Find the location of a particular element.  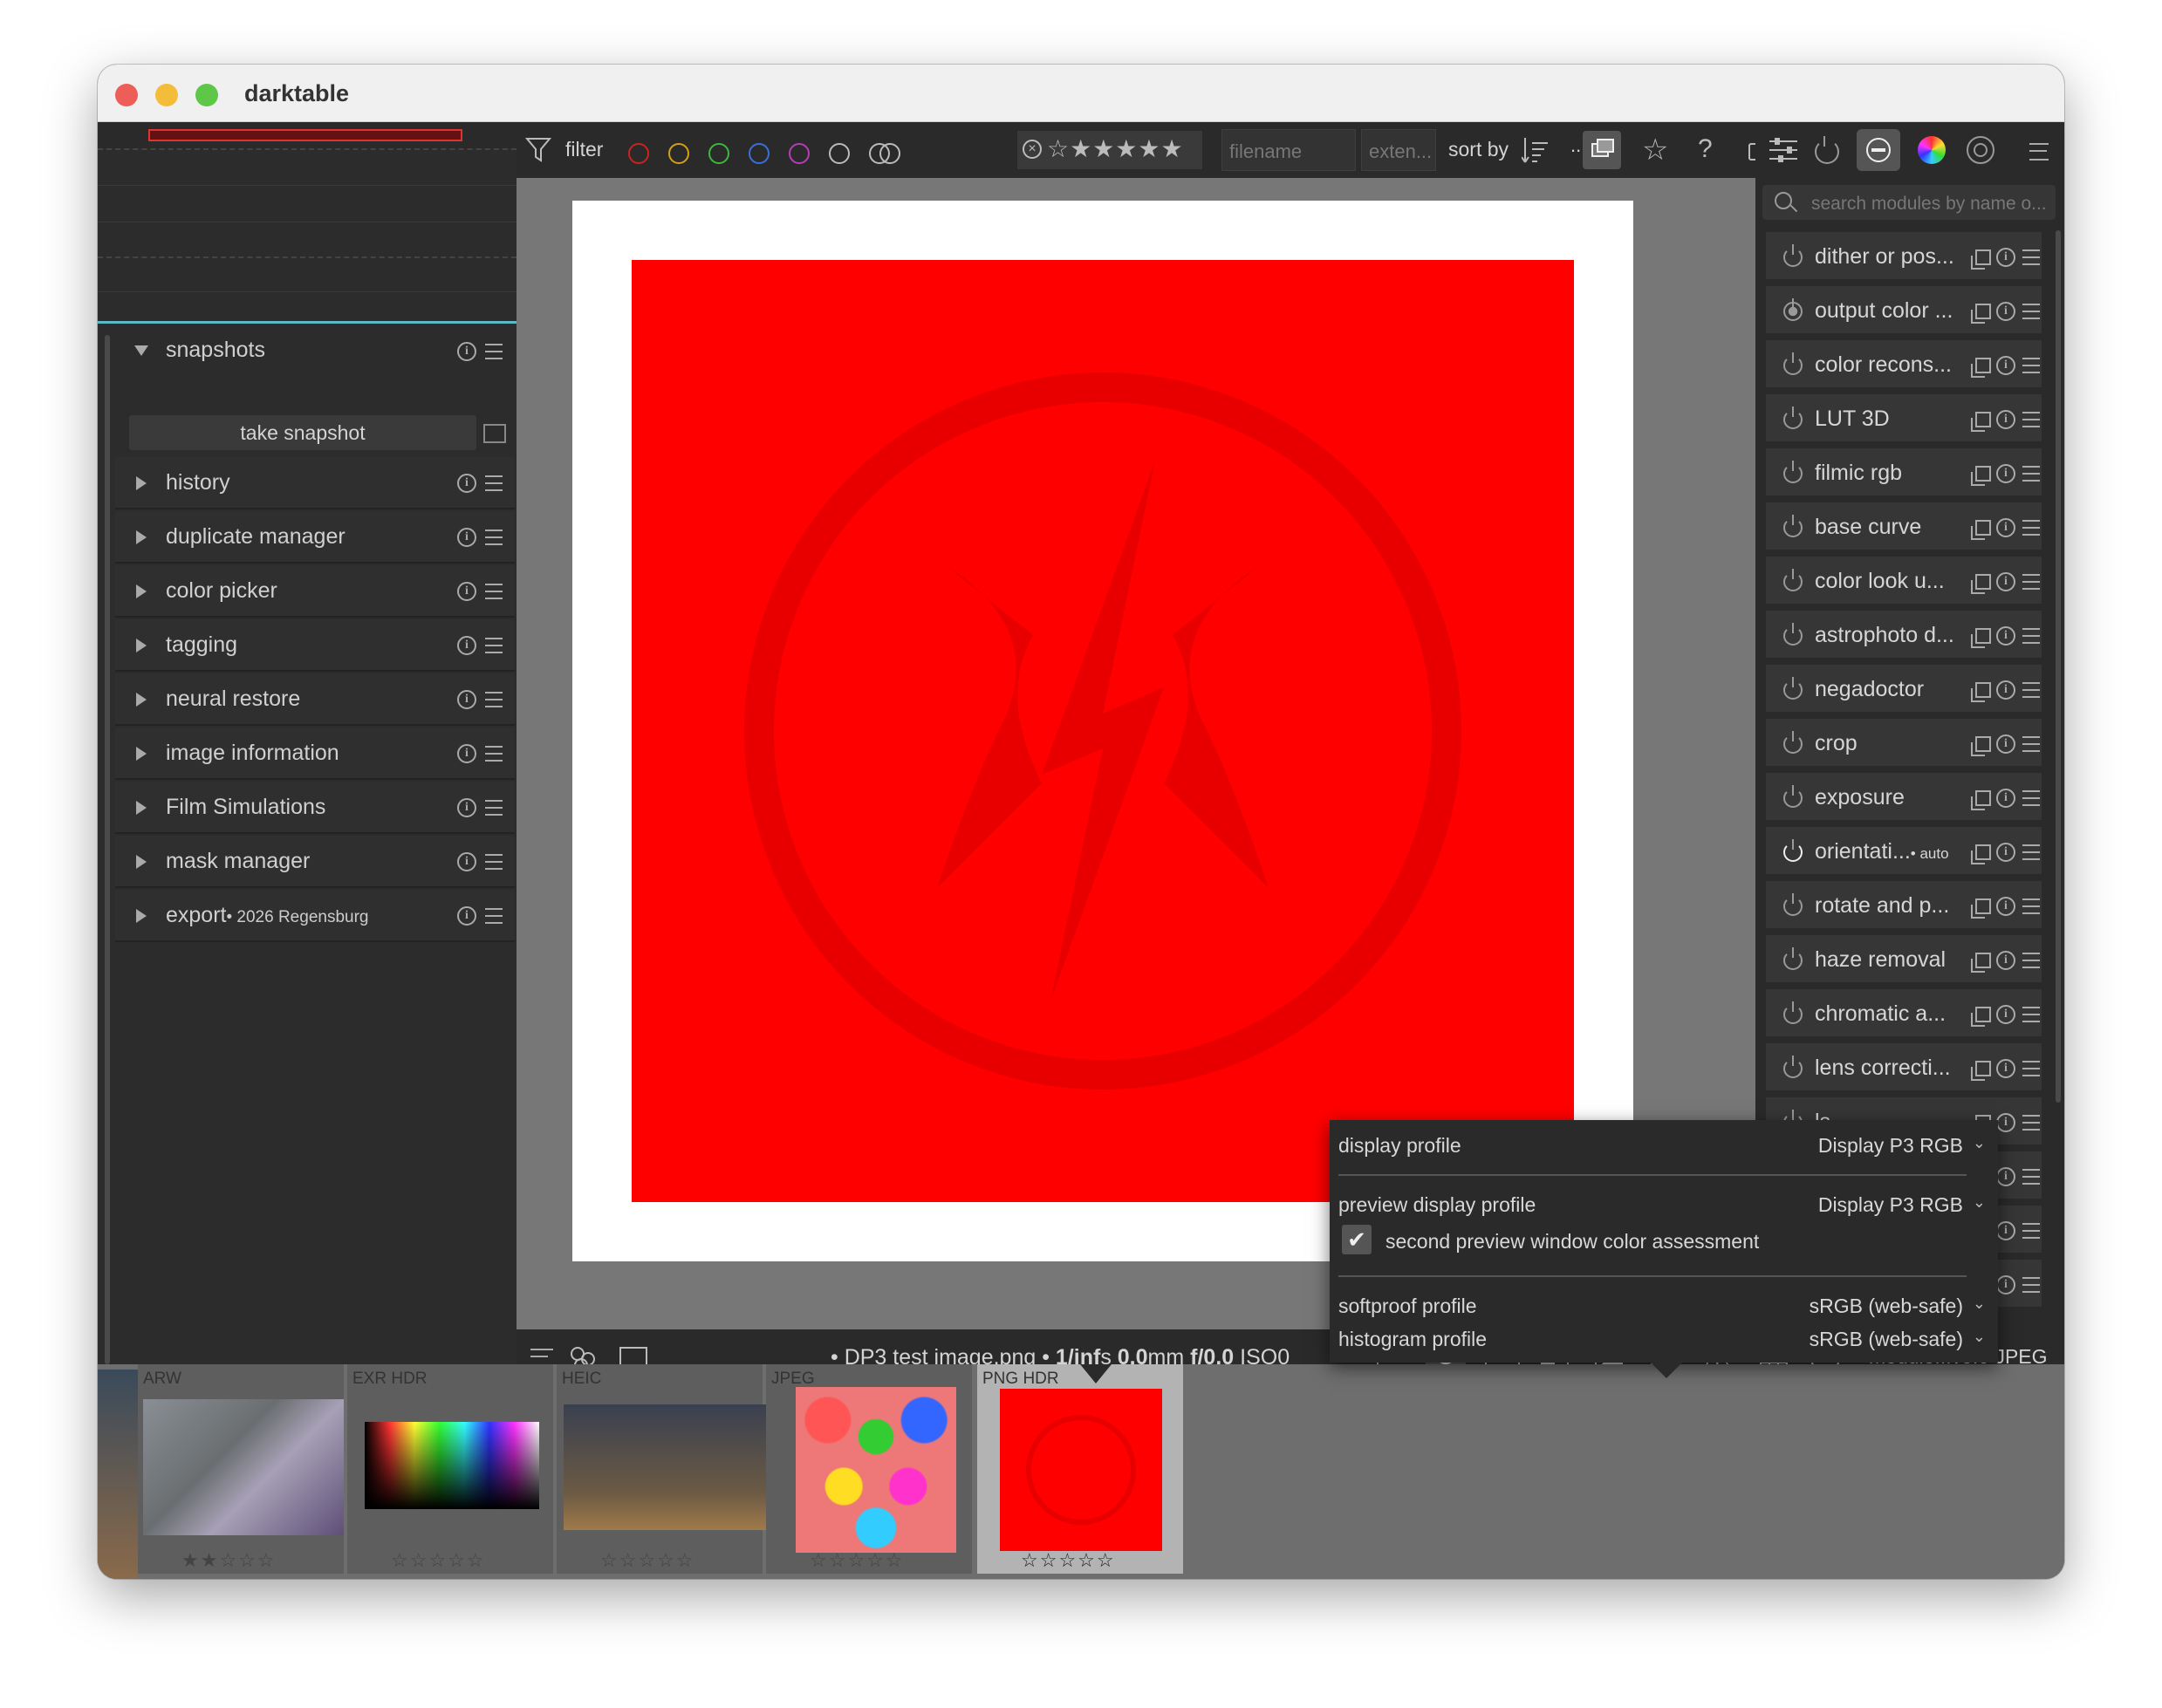

purple-label-filter is located at coordinates (799, 153).